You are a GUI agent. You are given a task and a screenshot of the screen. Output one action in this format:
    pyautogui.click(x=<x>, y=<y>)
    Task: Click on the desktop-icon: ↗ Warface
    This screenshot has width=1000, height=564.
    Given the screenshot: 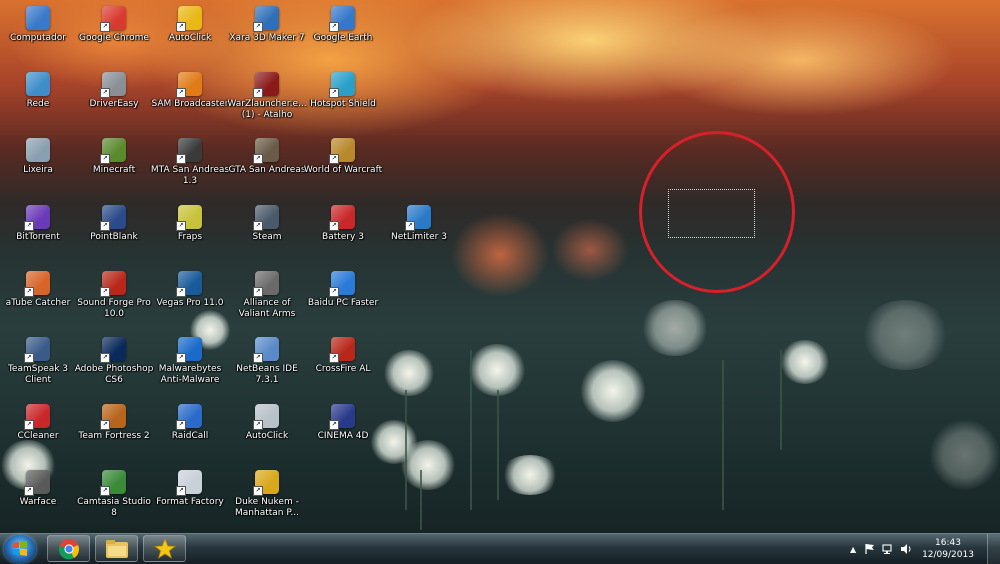 What is the action you would take?
    pyautogui.click(x=38, y=499)
    